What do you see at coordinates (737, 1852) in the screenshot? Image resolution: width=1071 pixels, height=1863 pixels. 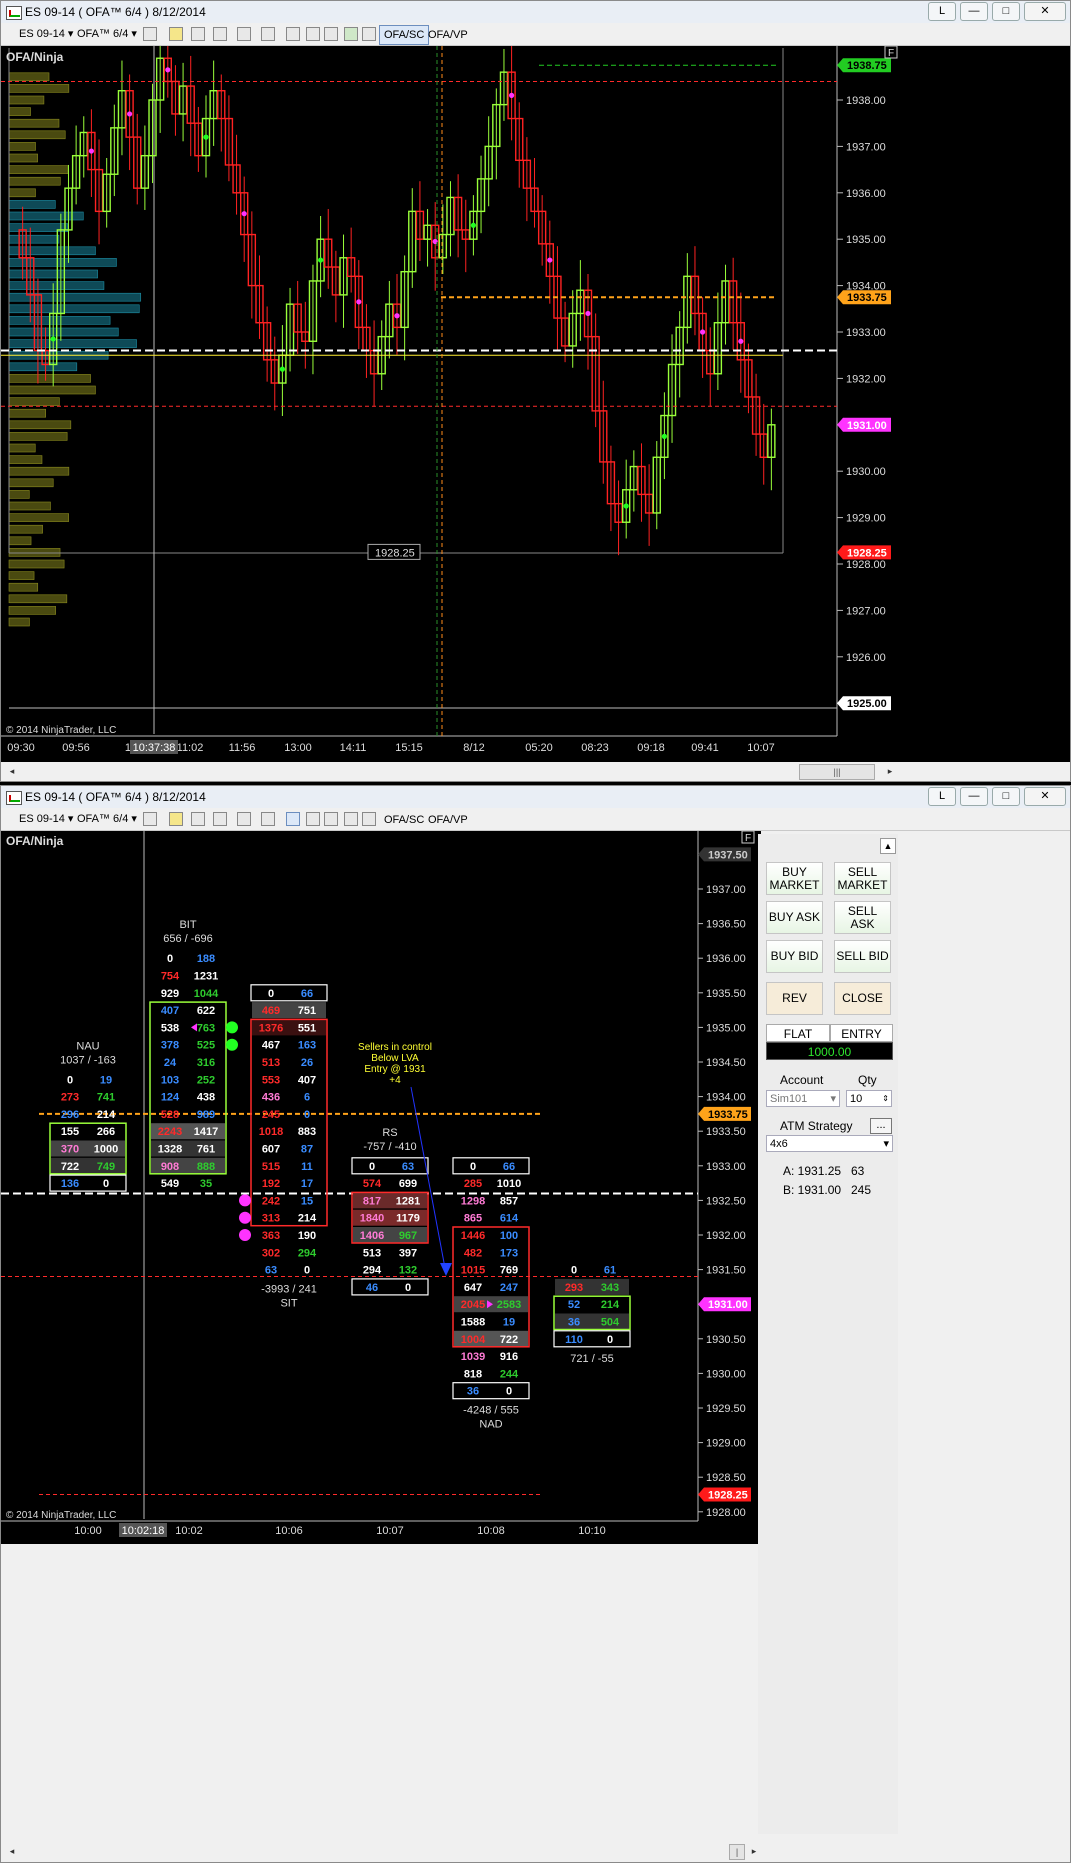 I see `scroll-thumb: |` at bounding box center [737, 1852].